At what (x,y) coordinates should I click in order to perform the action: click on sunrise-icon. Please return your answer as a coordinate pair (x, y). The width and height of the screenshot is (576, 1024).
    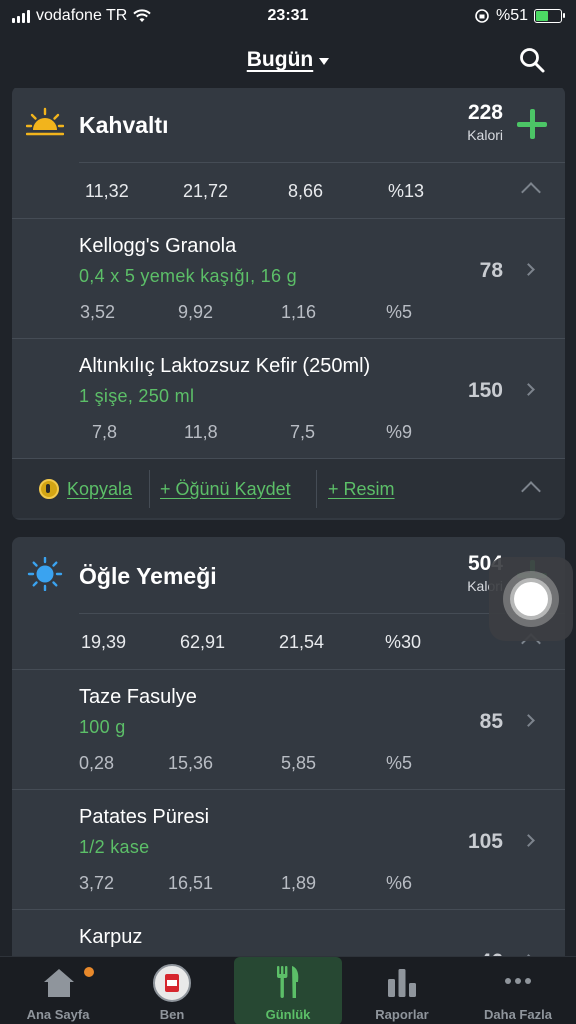
    Looking at the image, I should click on (45, 121).